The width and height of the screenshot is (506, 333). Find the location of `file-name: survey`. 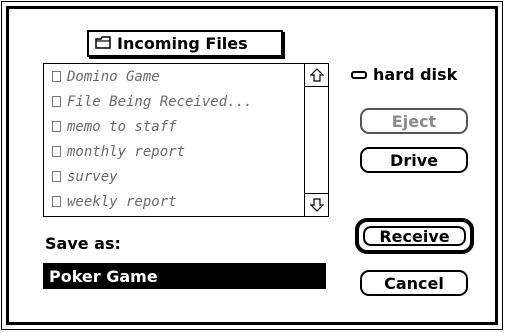

file-name: survey is located at coordinates (92, 176).